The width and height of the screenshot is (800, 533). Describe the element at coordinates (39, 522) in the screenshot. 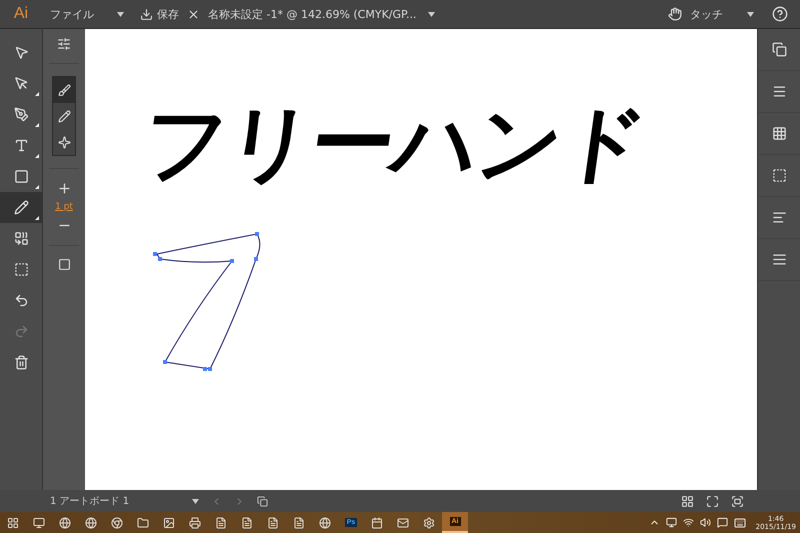

I see `monitor-icon` at that location.